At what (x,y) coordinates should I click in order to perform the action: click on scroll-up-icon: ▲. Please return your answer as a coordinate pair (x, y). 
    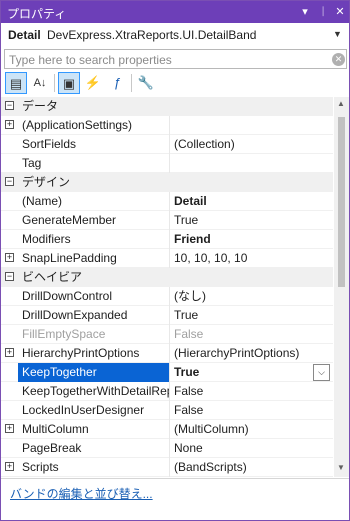
    Looking at the image, I should click on (341, 103).